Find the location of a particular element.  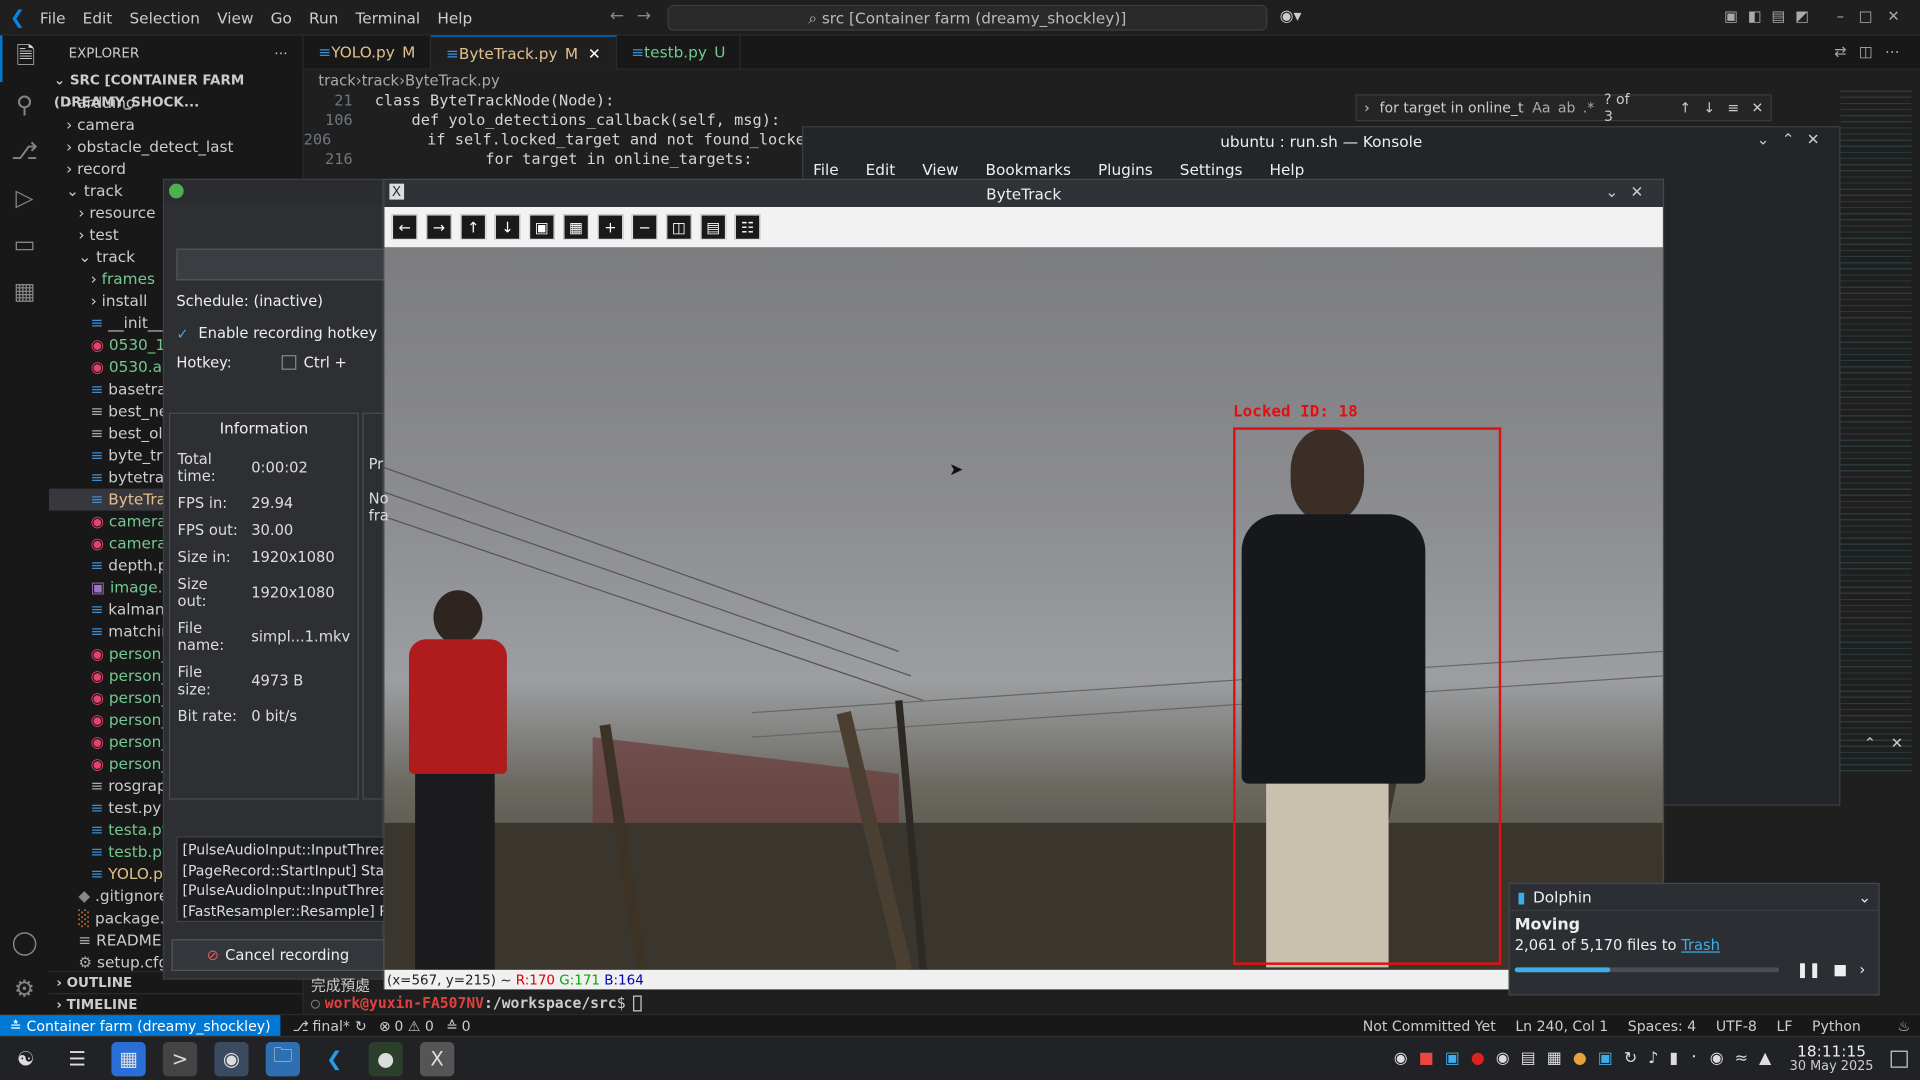

tray-update-icon: ◉ is located at coordinates (1508, 1058).